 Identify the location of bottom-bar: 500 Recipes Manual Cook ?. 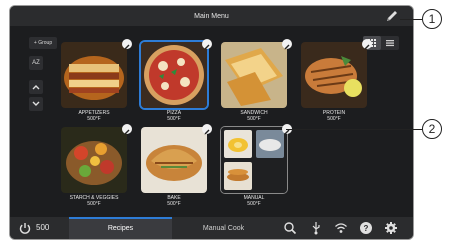
(211, 228).